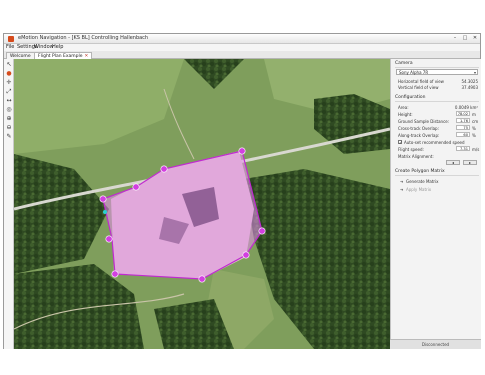 The image size is (485, 375). I want to click on hfov-label: Horizontal field of view, so click(421, 81).